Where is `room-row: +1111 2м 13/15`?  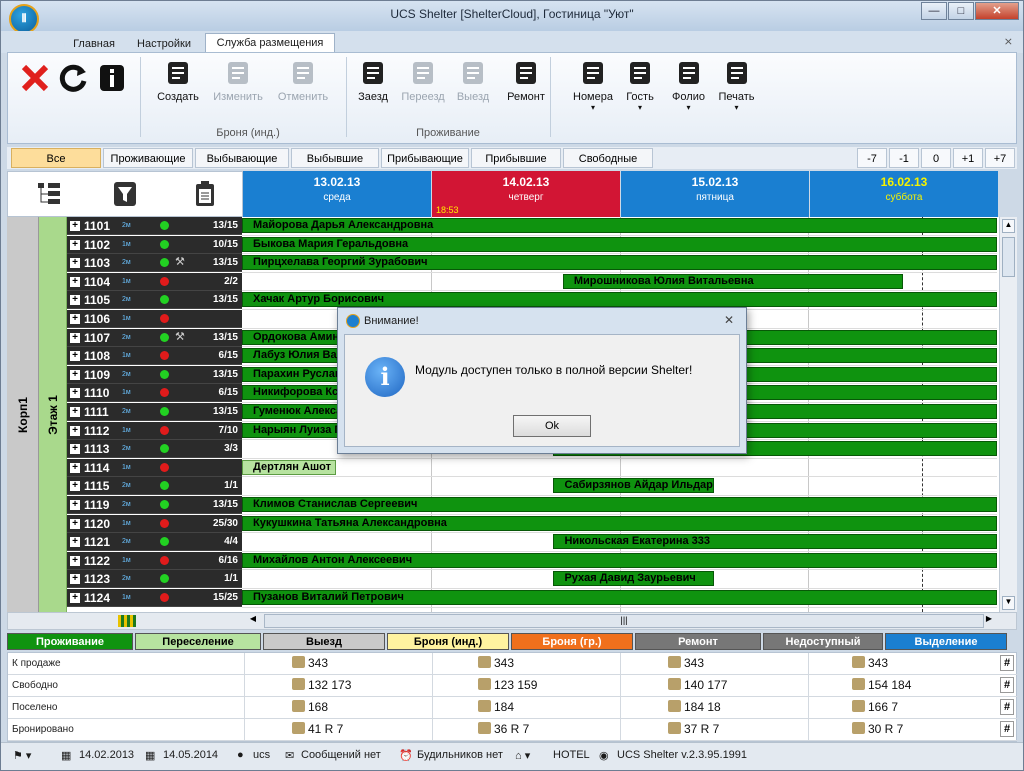
room-row: +1111 2м 13/15 is located at coordinates (154, 412).